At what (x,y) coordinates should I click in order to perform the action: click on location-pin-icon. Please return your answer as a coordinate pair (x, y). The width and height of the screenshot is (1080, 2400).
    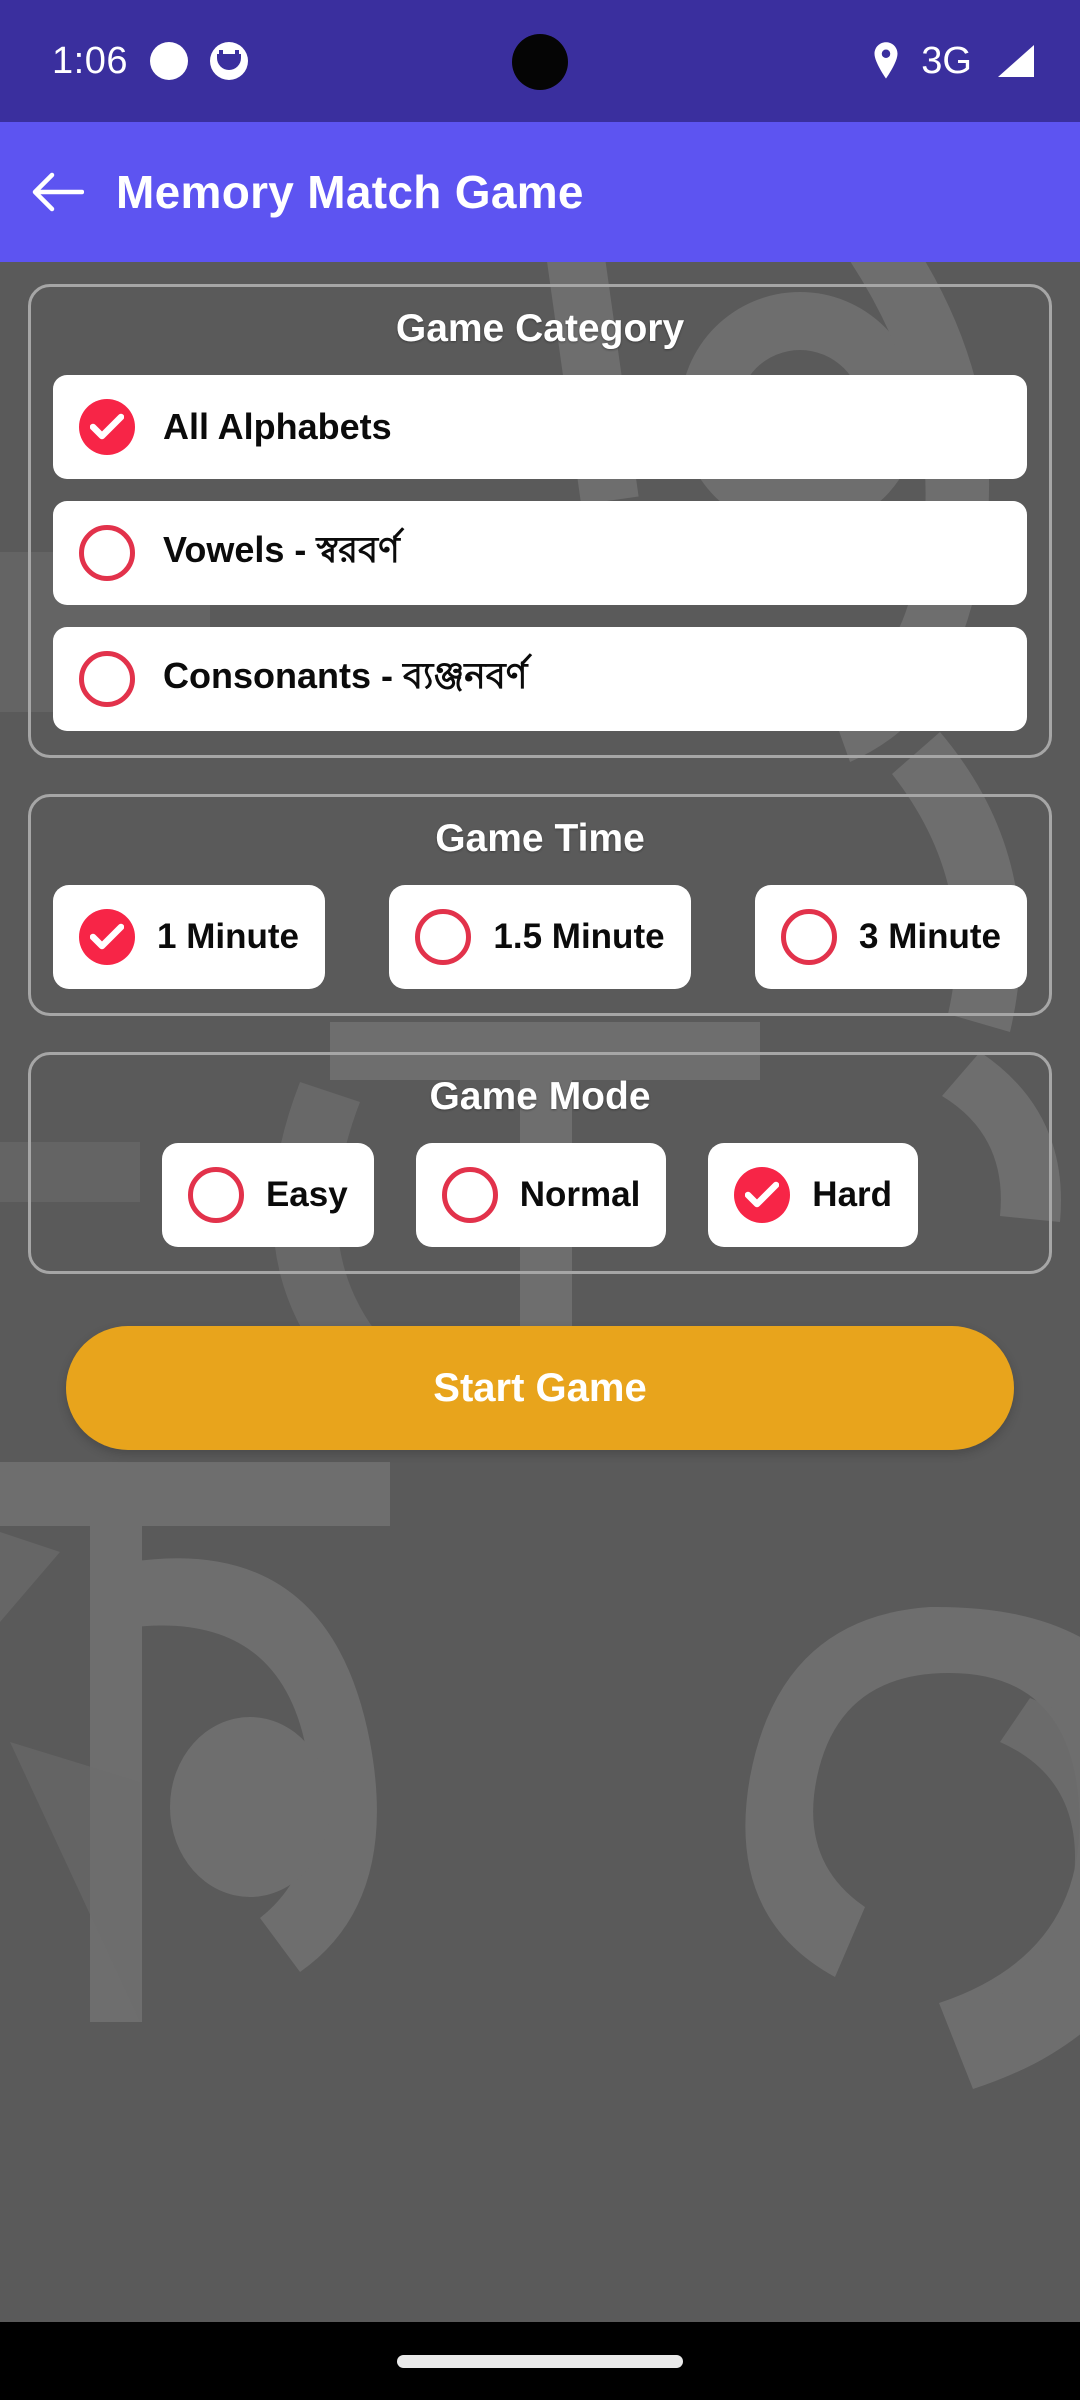
    Looking at the image, I should click on (886, 60).